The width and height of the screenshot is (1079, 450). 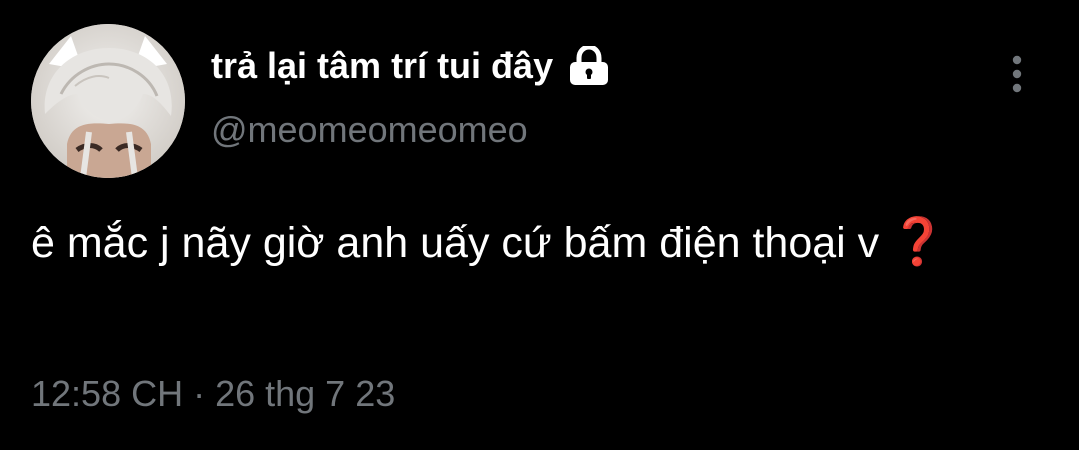 I want to click on avatar-image, so click(x=108, y=101).